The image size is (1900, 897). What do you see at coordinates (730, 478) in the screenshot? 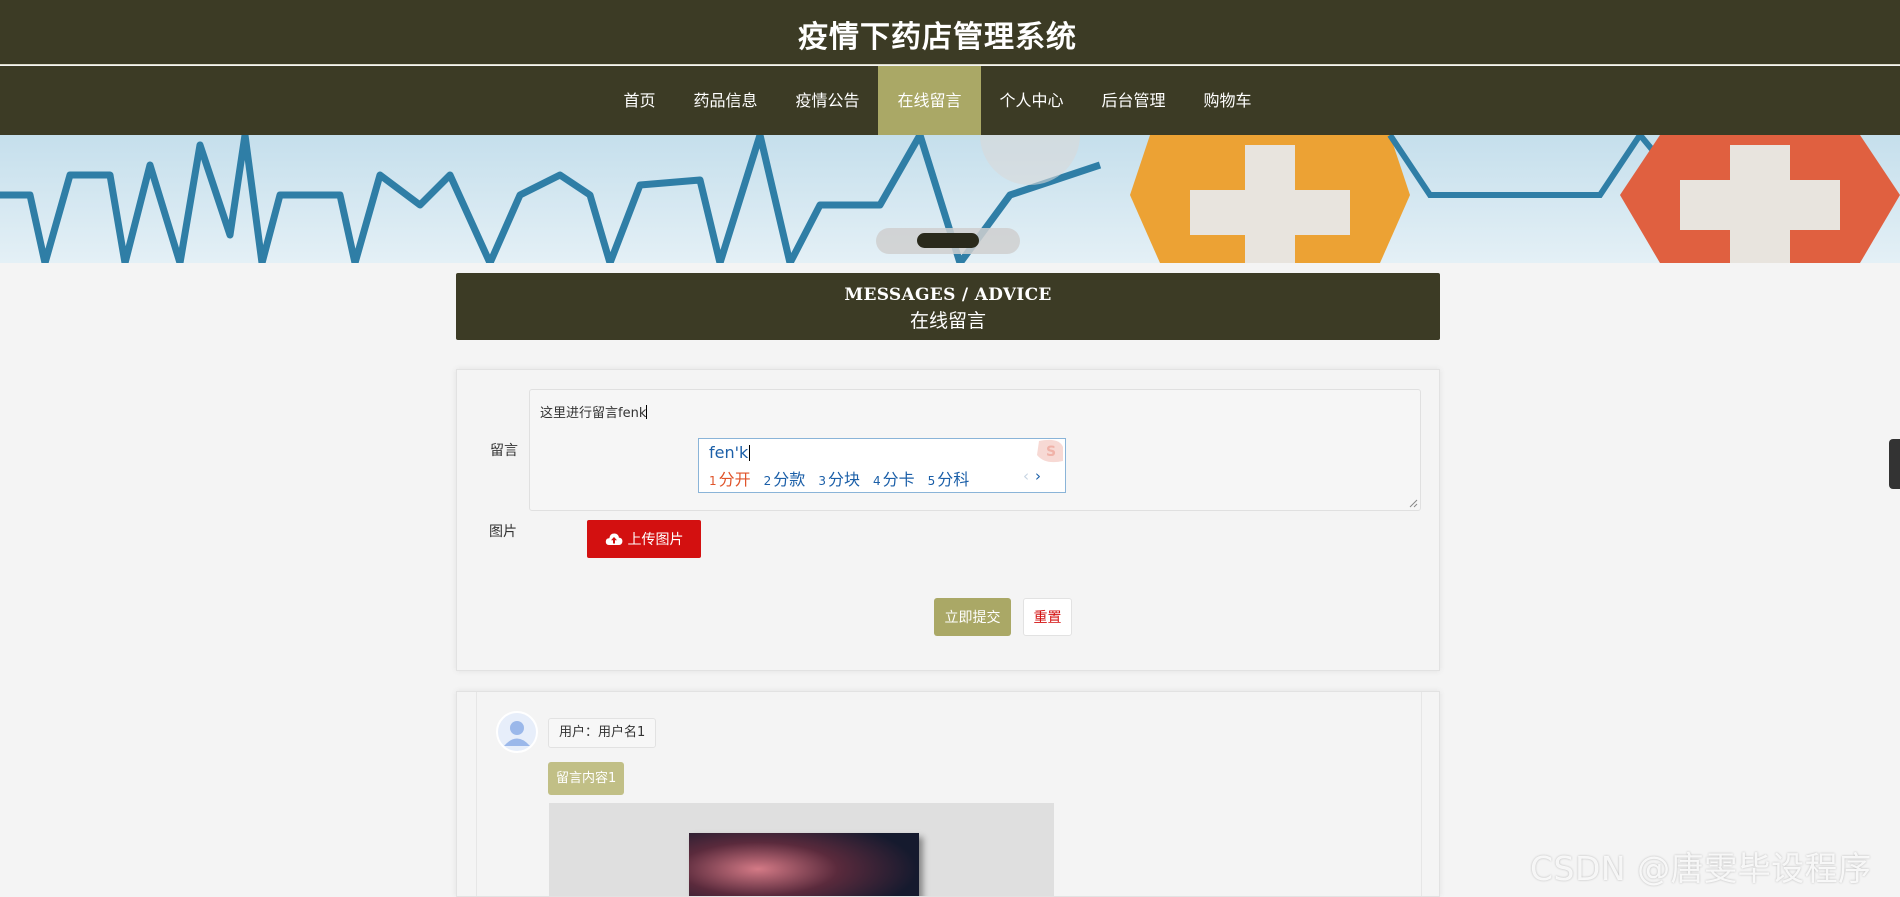
I see `ime-candidate-1: 1 分开` at bounding box center [730, 478].